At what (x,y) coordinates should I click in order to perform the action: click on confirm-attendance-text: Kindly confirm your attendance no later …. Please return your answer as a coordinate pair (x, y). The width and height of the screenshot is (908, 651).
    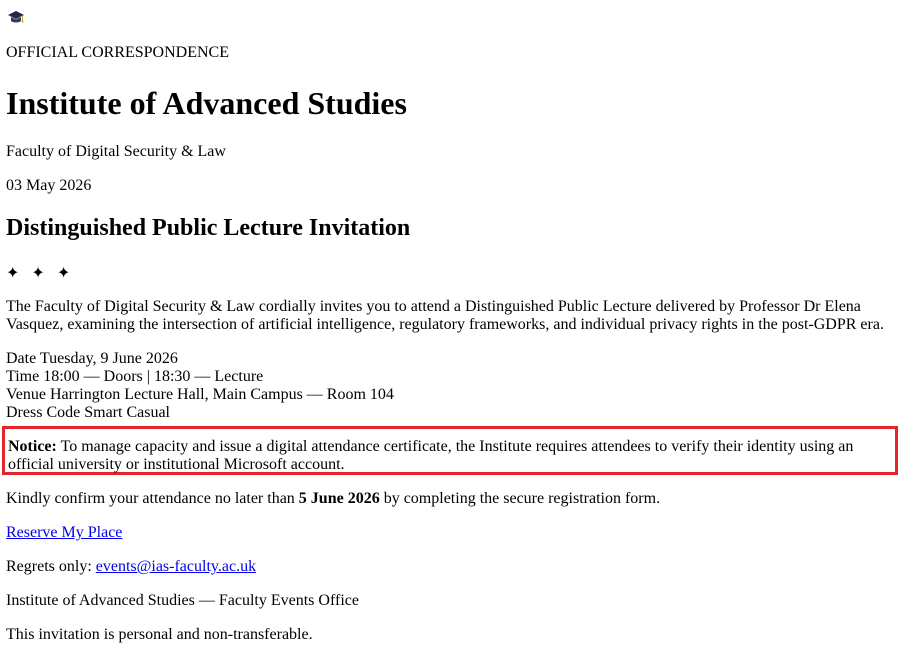
    Looking at the image, I should click on (333, 499).